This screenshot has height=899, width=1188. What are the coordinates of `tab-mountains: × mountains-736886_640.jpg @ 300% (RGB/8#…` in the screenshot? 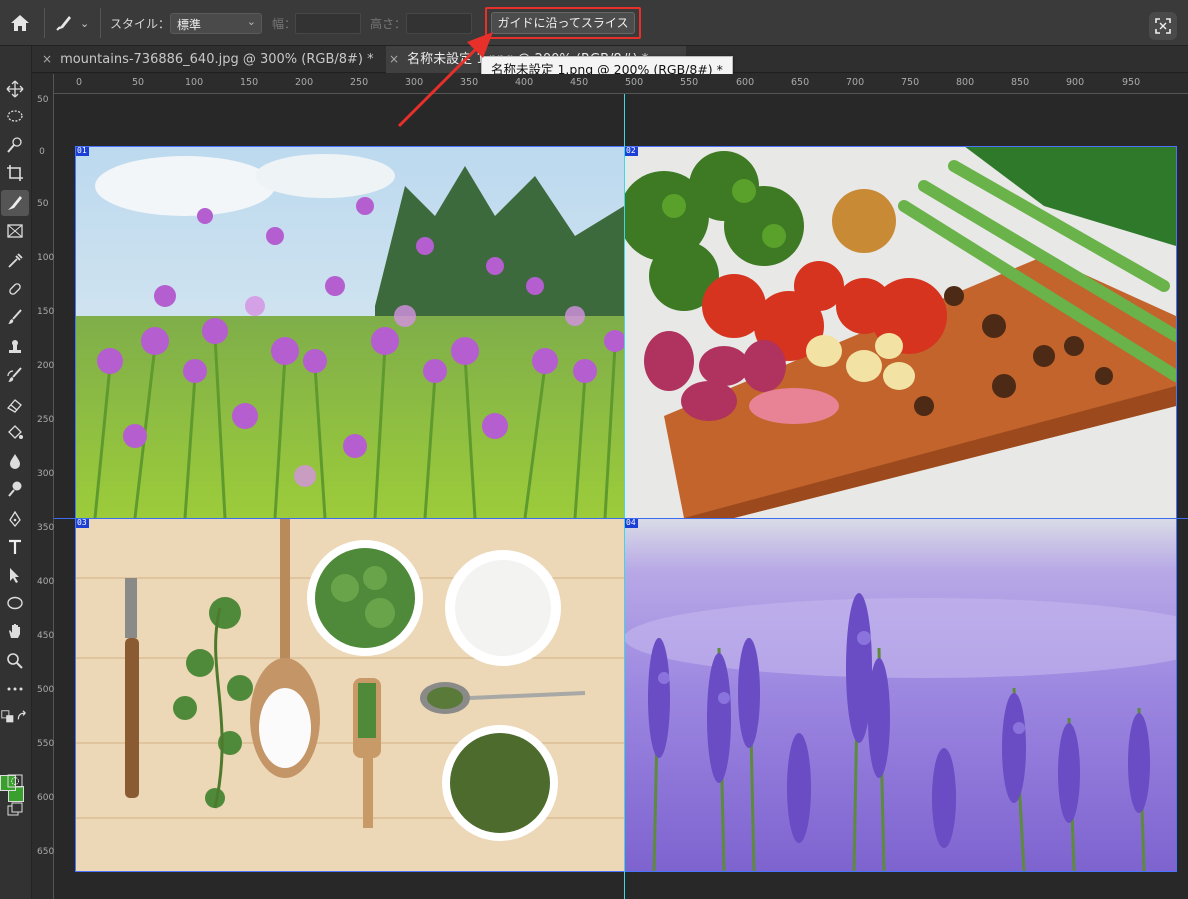 It's located at (212, 59).